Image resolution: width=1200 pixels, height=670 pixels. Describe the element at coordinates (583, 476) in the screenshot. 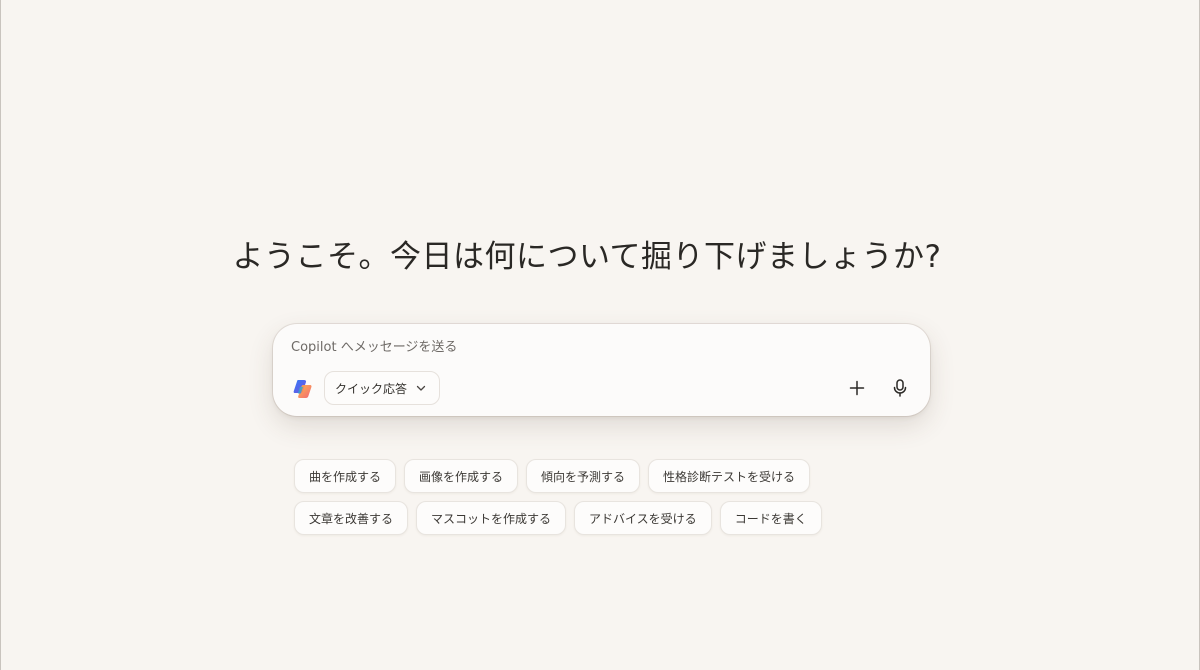

I see `suggestion-chip-predict-trends: 傾向を予測する` at that location.